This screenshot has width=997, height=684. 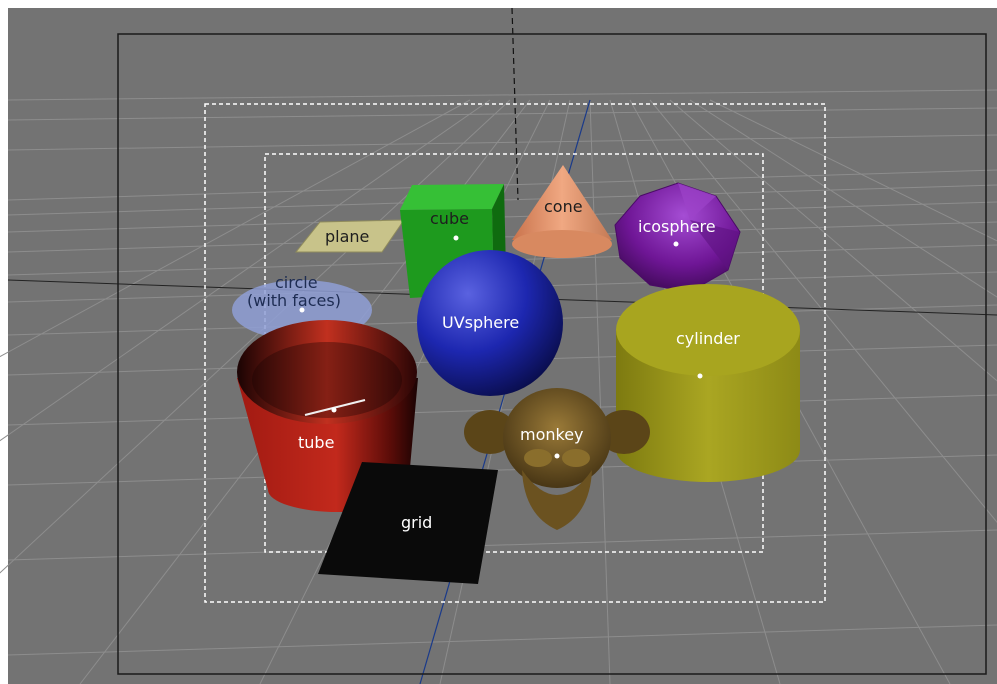 I want to click on plane-label: plane, so click(x=347, y=236).